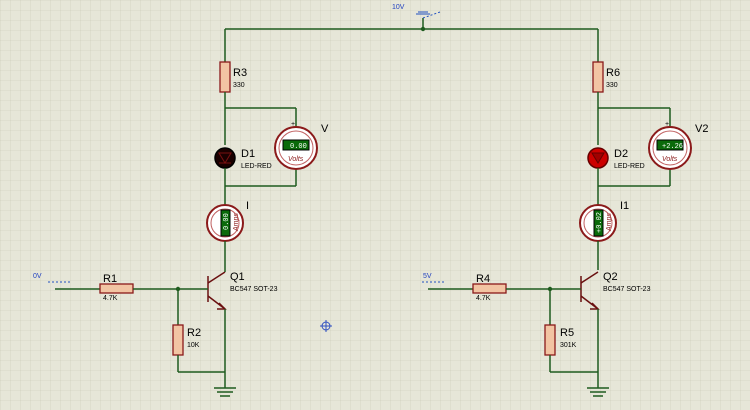 The height and width of the screenshot is (410, 750). I want to click on resistor-r2, so click(178, 340).